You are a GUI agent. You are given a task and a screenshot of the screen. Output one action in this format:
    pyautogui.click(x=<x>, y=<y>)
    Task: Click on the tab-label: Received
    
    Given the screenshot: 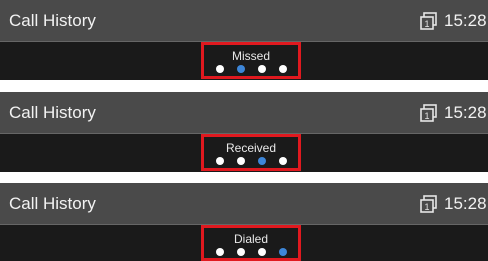 What is the action you would take?
    pyautogui.click(x=251, y=148)
    